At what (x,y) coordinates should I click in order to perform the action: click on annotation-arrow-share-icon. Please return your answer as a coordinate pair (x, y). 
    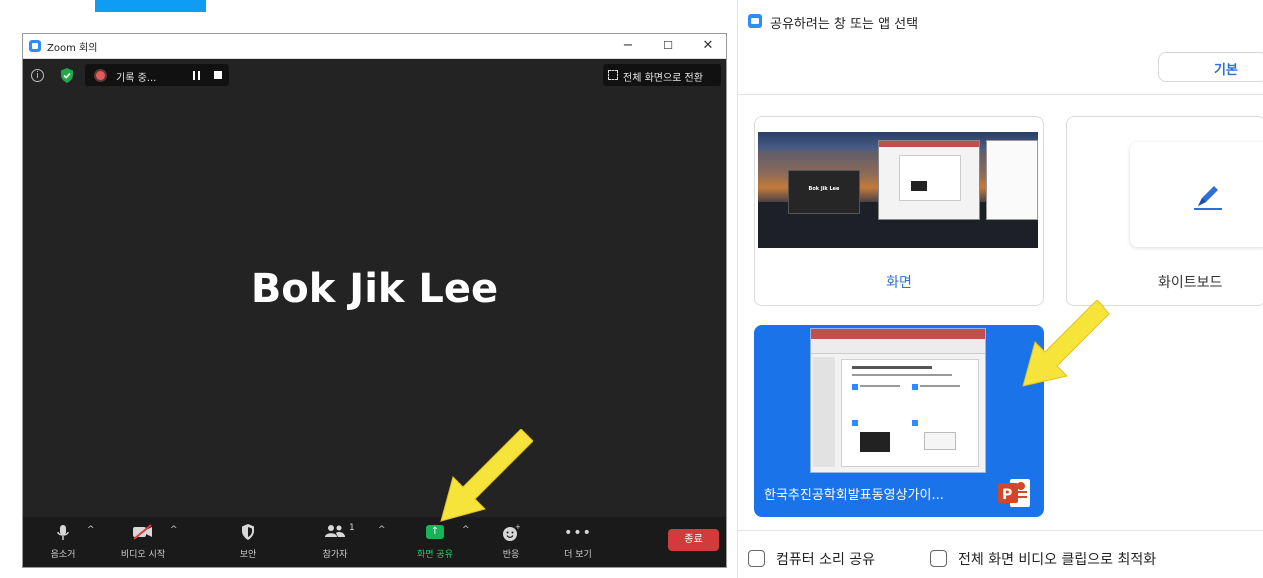
    Looking at the image, I should click on (486, 475).